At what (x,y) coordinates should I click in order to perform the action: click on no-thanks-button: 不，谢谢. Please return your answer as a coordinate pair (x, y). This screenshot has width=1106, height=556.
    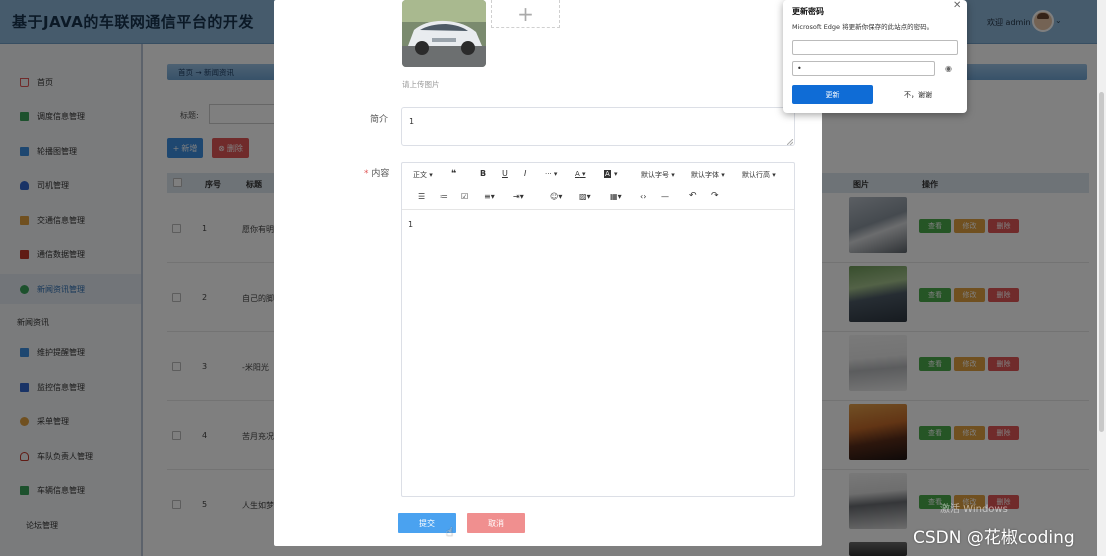
    Looking at the image, I should click on (918, 94).